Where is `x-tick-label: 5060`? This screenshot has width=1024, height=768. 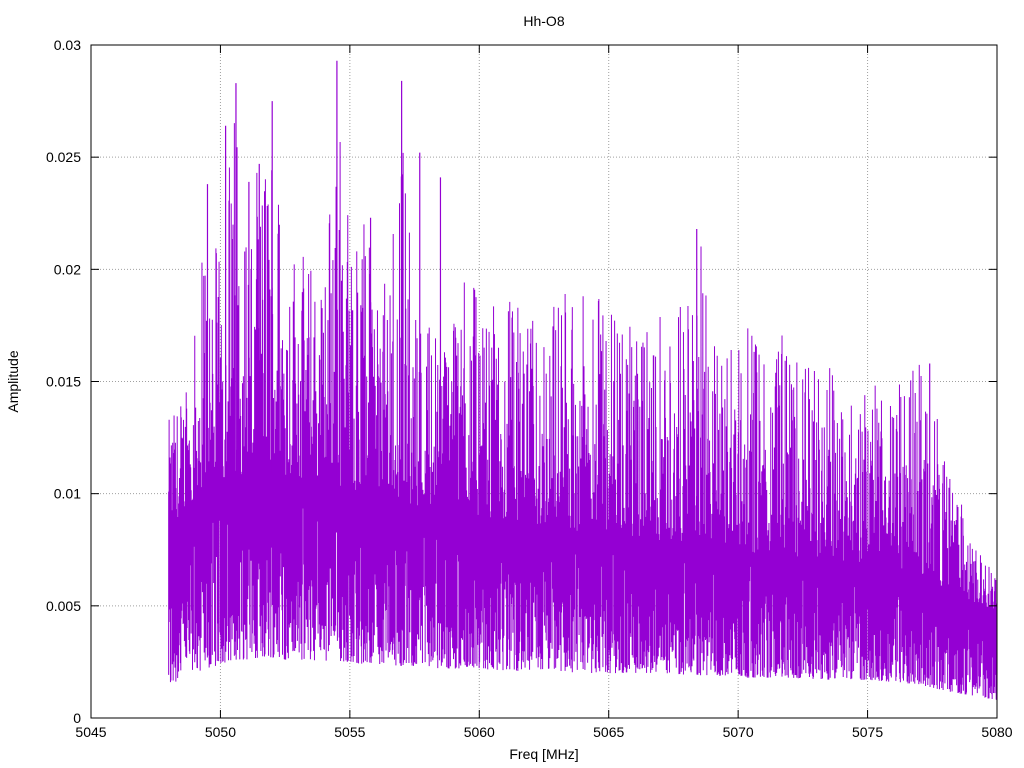
x-tick-label: 5060 is located at coordinates (479, 732).